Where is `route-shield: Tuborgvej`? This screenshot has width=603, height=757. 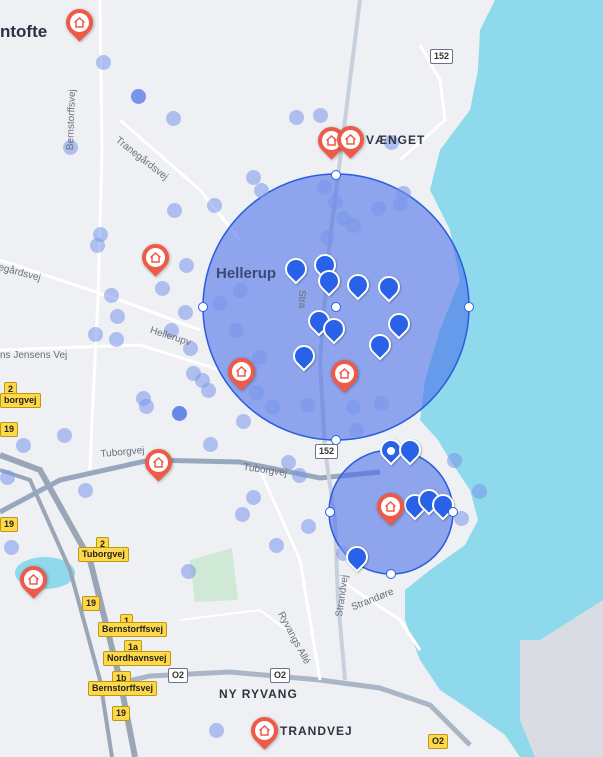 route-shield: Tuborgvej is located at coordinates (103, 554).